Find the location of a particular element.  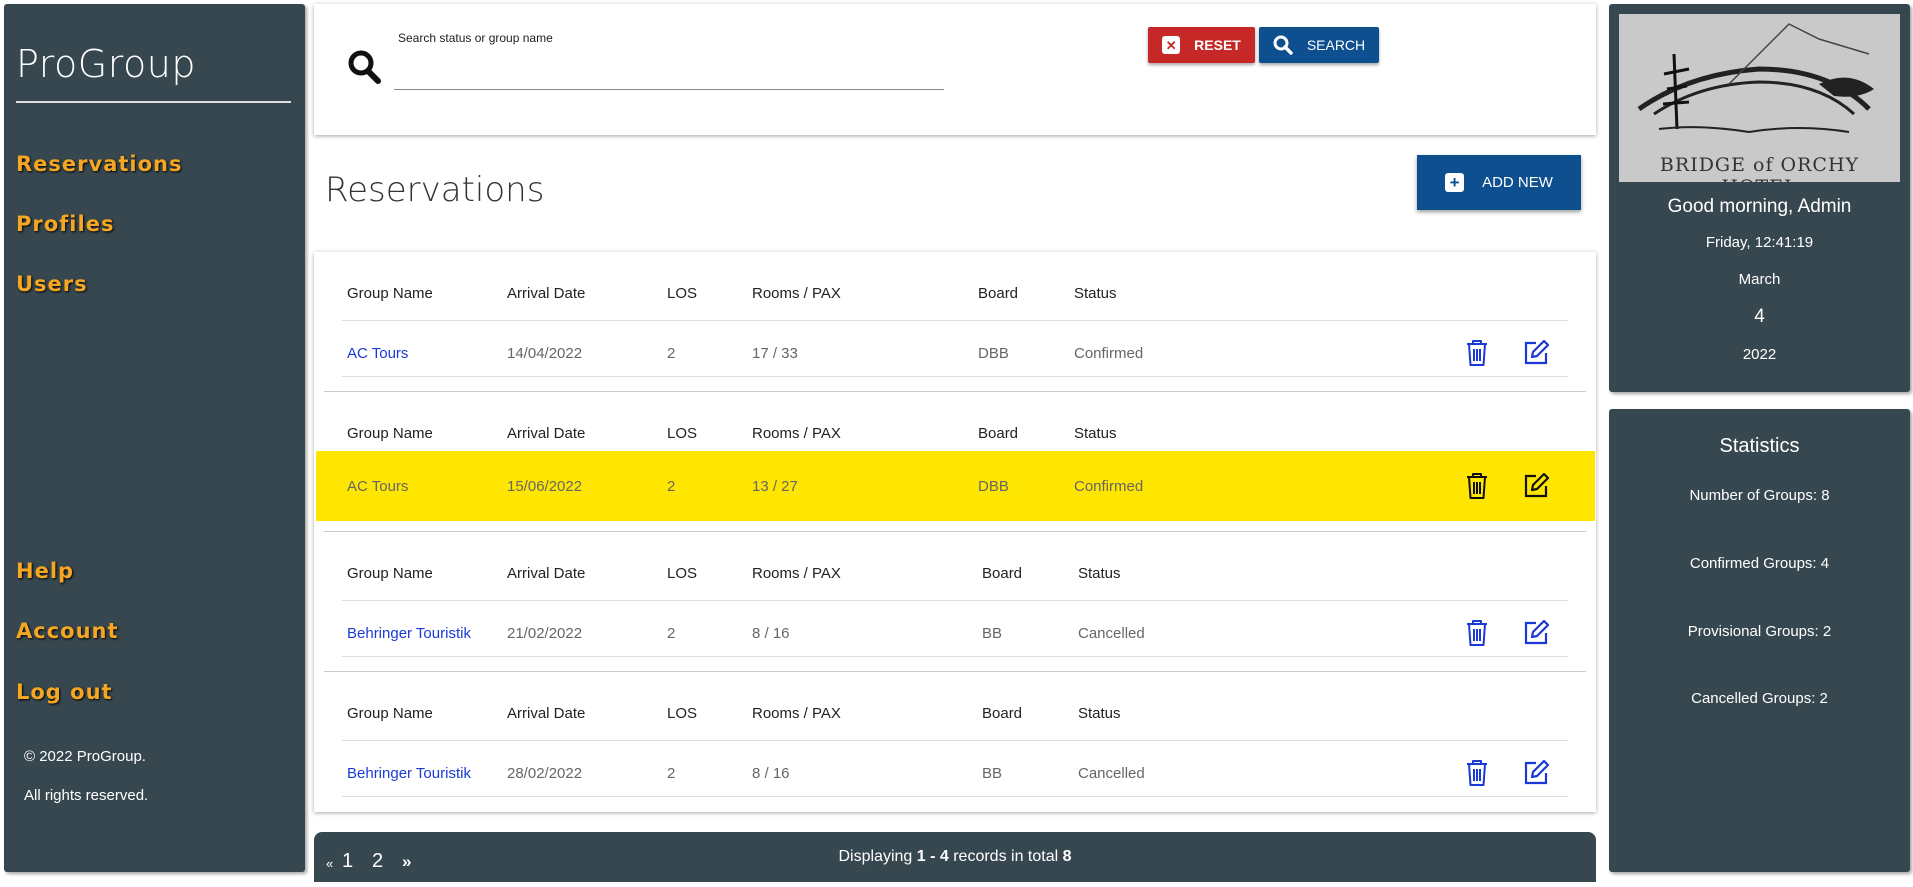

reset-button: ✕ RESET is located at coordinates (1201, 45).